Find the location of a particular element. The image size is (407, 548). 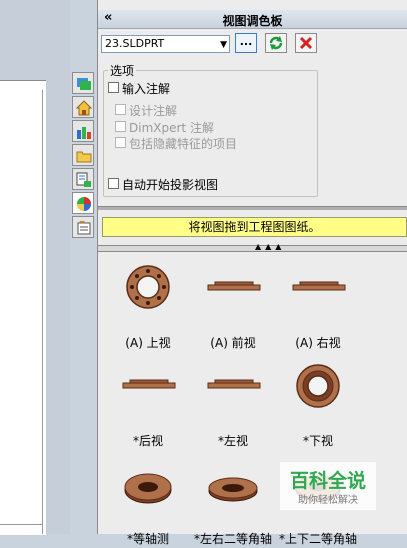

refresh-icon is located at coordinates (276, 43).